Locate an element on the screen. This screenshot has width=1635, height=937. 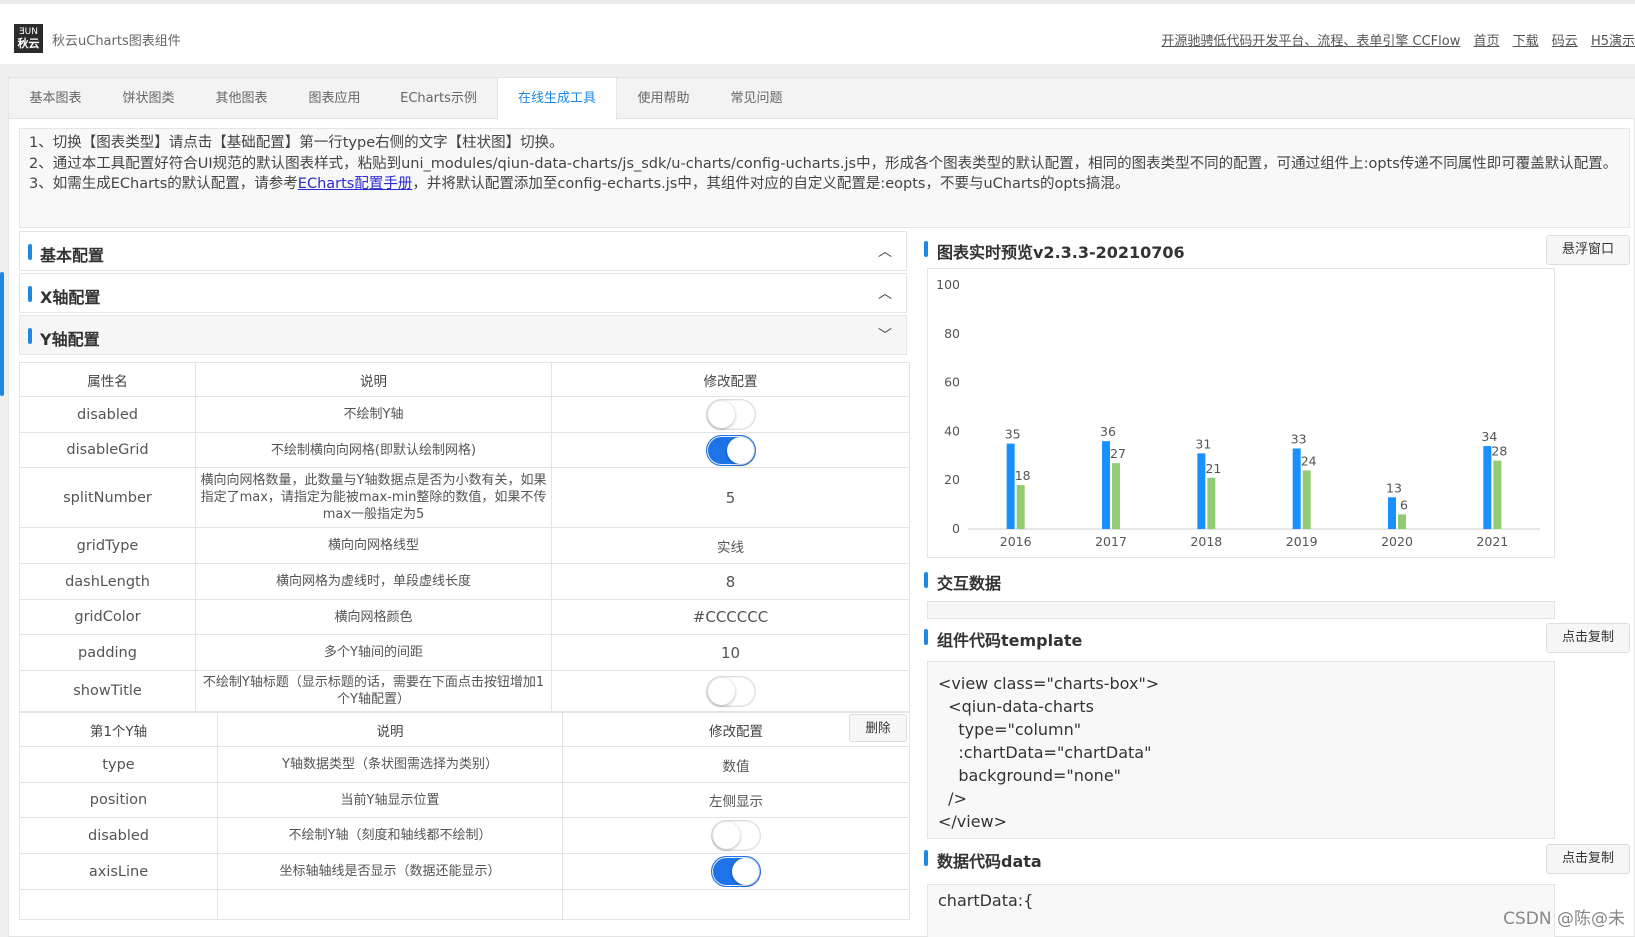
prop-name: splitNumber is located at coordinates (107, 497).